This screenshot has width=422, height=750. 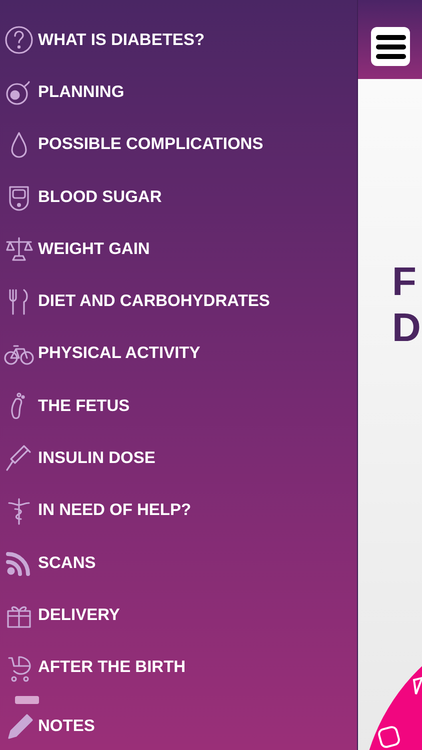 I want to click on menu-item: AFTER THE BIRTH, so click(x=178, y=668).